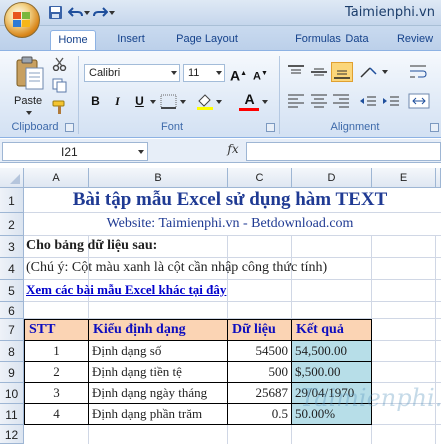  I want to click on font-color-dropdown-icon, so click(265, 102).